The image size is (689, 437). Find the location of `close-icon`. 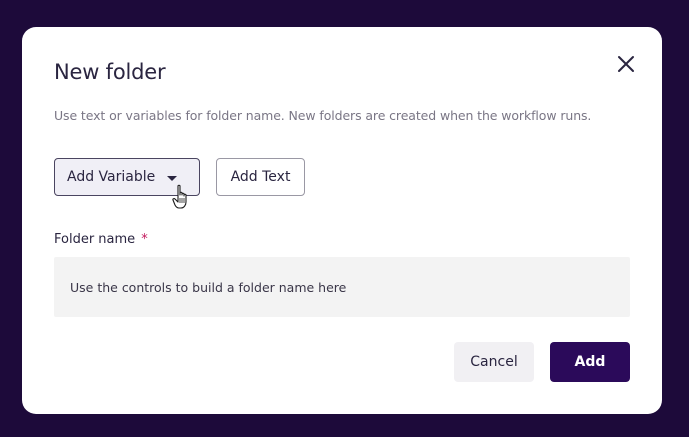

close-icon is located at coordinates (626, 64).